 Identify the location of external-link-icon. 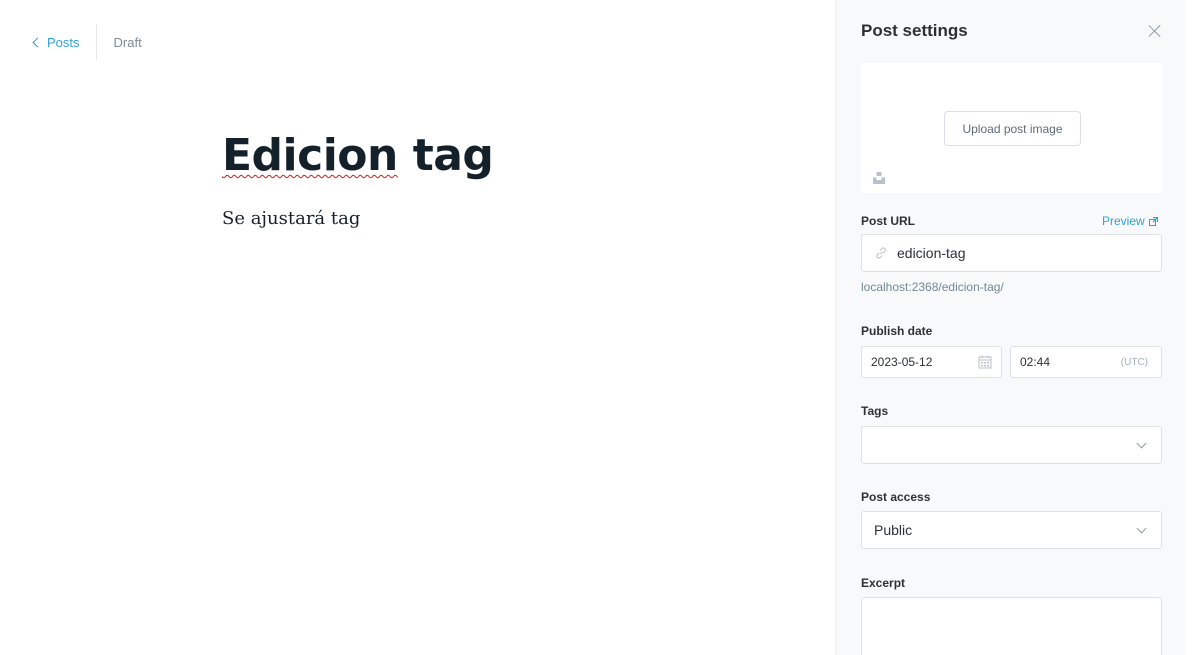
(1153, 221).